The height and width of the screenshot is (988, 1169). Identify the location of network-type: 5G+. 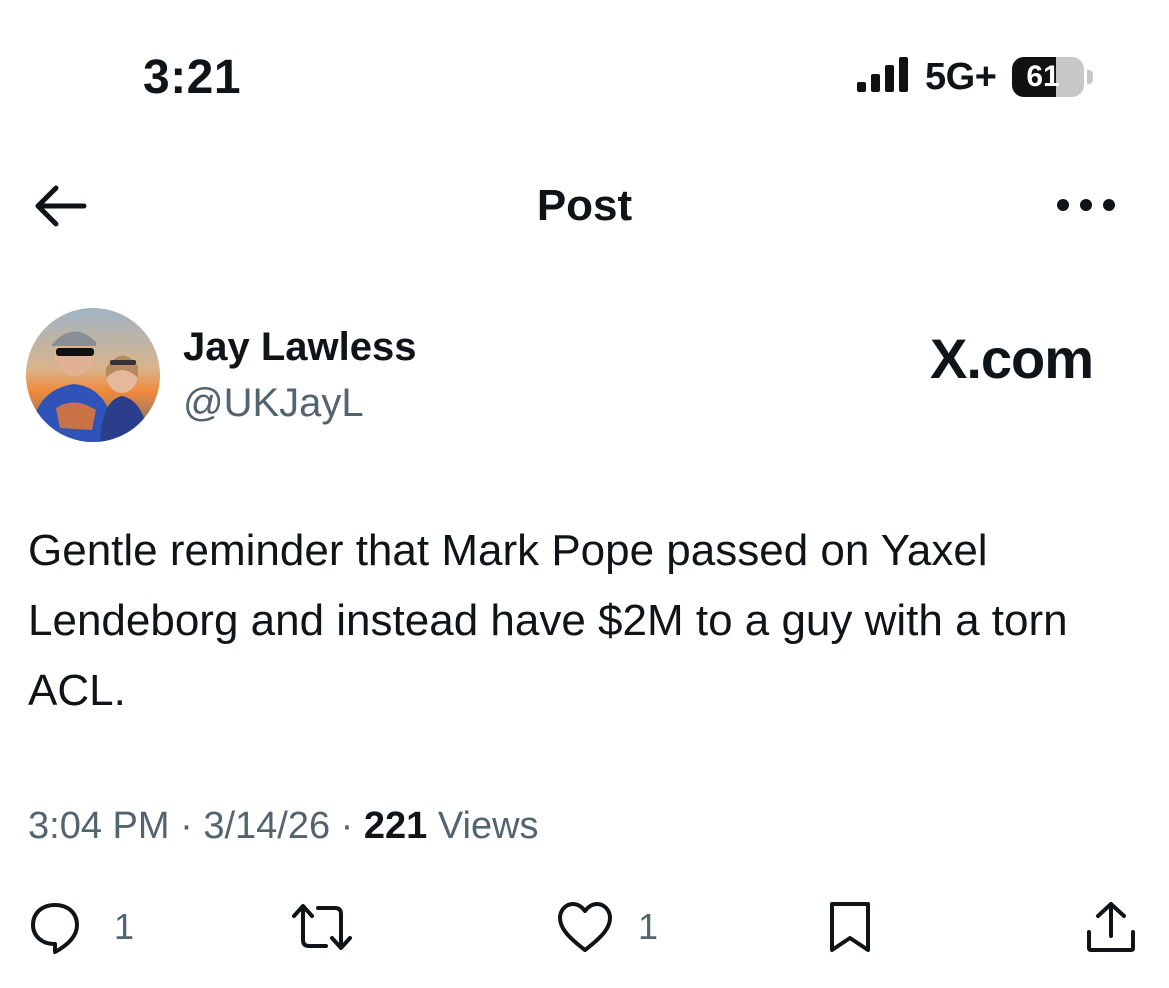
(961, 77).